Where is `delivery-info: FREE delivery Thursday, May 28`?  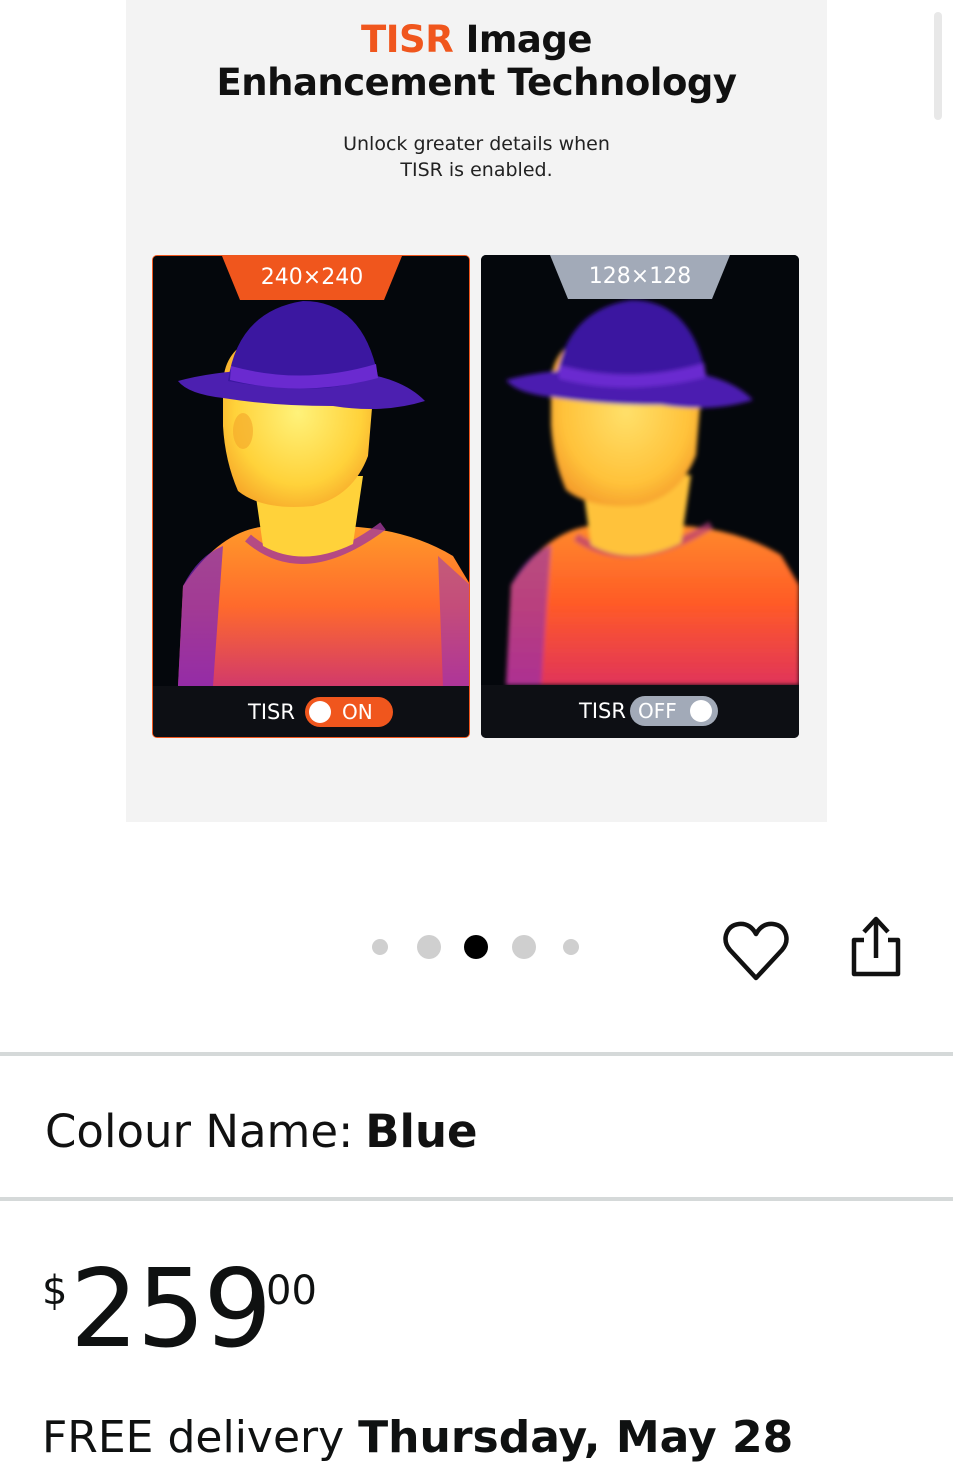
delivery-info: FREE delivery Thursday, May 28 is located at coordinates (417, 1438).